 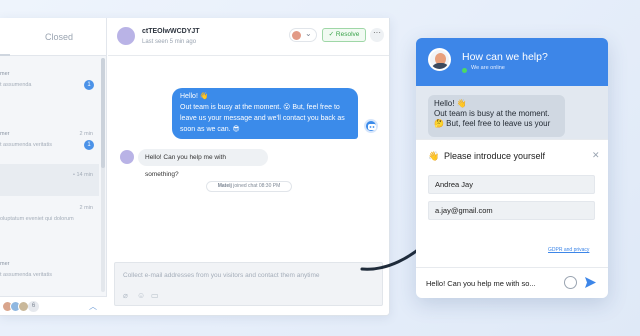 I want to click on tab-open-indicator, so click(x=5, y=55).